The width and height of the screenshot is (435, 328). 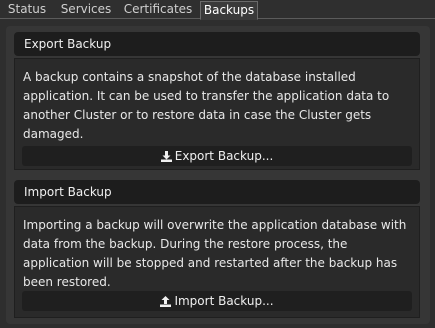 What do you see at coordinates (158, 10) in the screenshot?
I see `tab-certificates: Certificates` at bounding box center [158, 10].